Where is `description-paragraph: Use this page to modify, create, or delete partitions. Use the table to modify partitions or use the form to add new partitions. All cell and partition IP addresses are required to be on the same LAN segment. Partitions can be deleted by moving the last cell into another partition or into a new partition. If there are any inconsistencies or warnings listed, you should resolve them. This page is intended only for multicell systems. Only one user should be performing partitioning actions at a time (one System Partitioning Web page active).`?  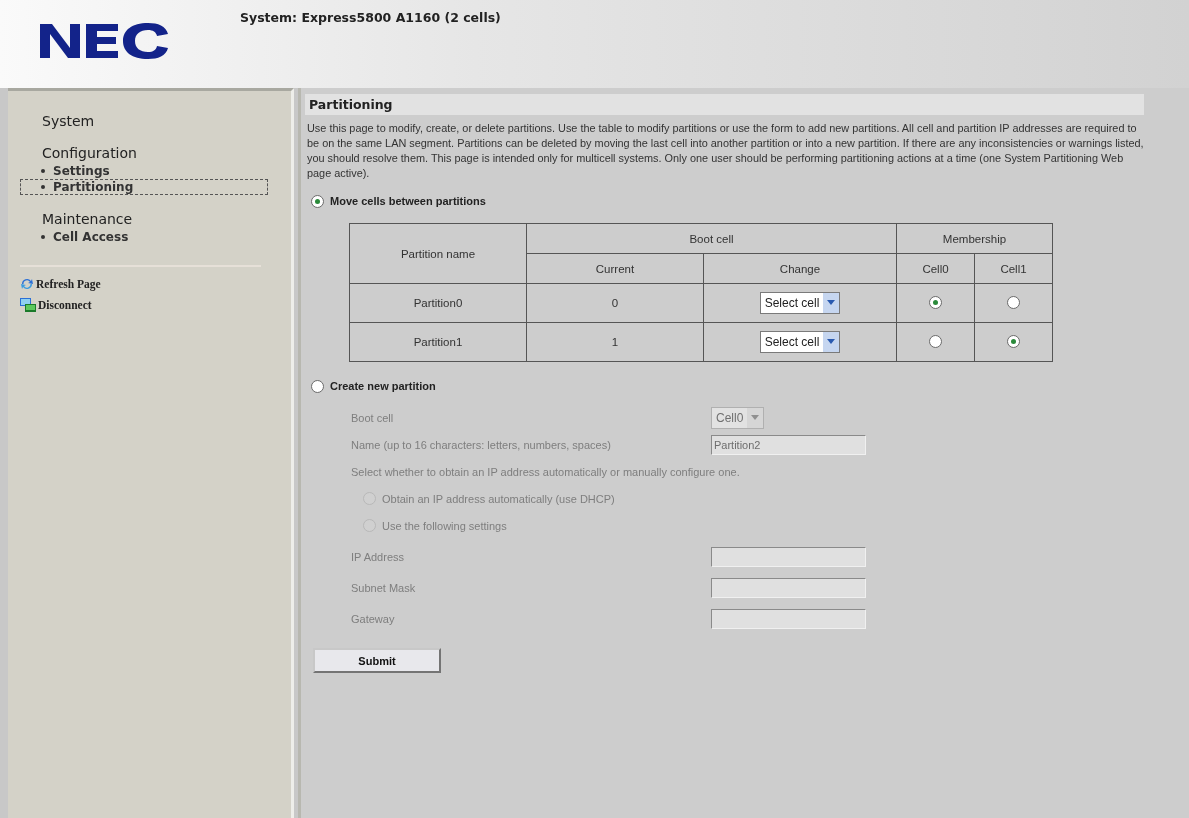 description-paragraph: Use this page to modify, create, or delete partitions. Use the table to modify partitions or use the form to add new partitions. All cell and partition IP addresses are required to be on the same LAN segment. Partitions can be deleted by moving the last cell into another partition or into a new partition. If there are any inconsistencies or warnings listed, you should resolve them. This page is intended only for multicell systems. Only one user should be performing partitioning actions at a time (one System Partitioning Web page active). is located at coordinates (726, 151).